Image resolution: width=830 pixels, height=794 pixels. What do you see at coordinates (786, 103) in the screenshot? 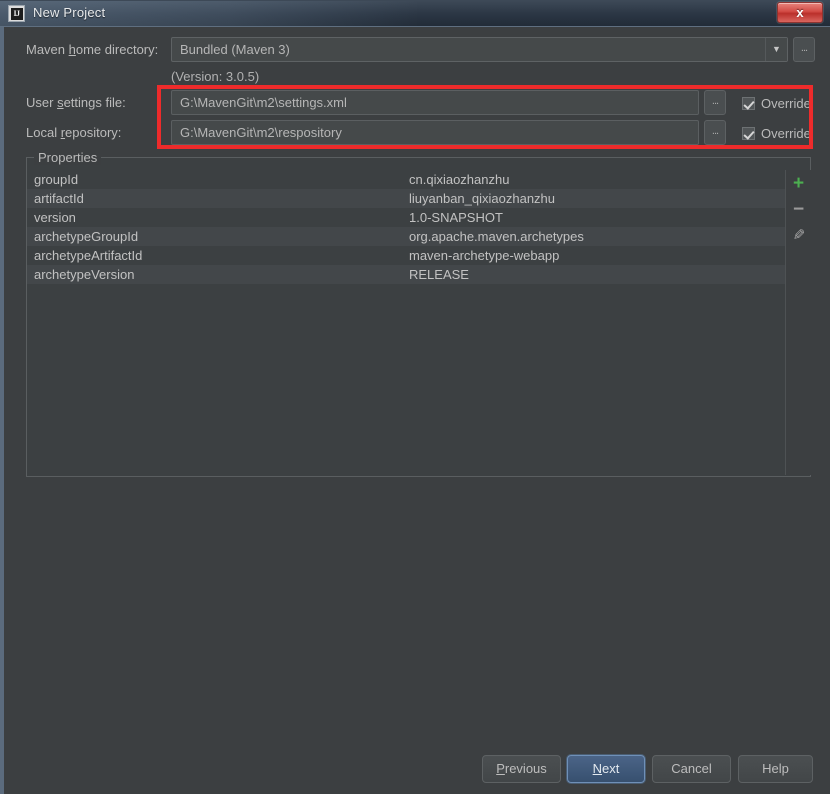
I see `user-settings-override-label: Override` at bounding box center [786, 103].